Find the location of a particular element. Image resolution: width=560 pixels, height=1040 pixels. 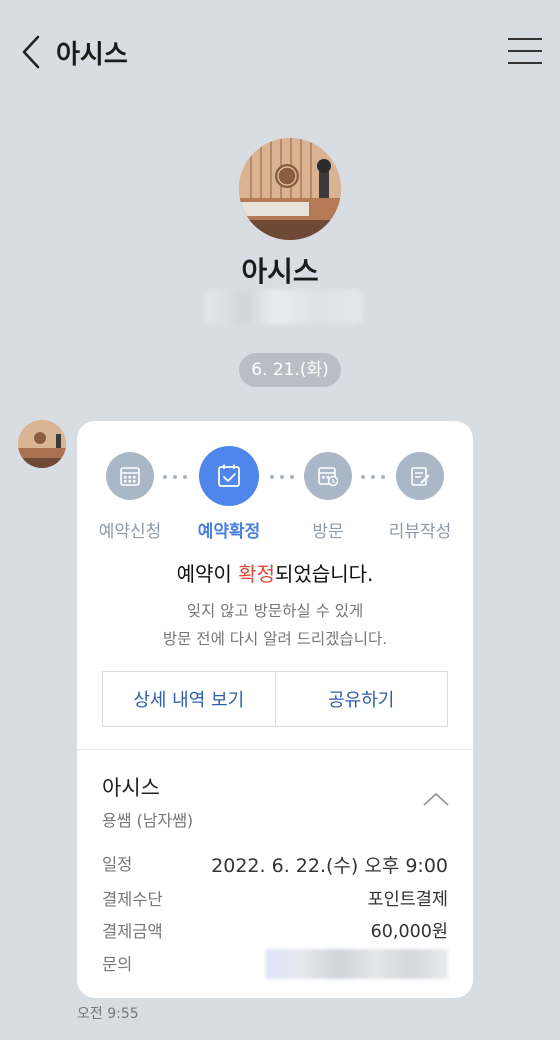

action-buttons: 상세 내역 보기 공유하기 is located at coordinates (275, 699).